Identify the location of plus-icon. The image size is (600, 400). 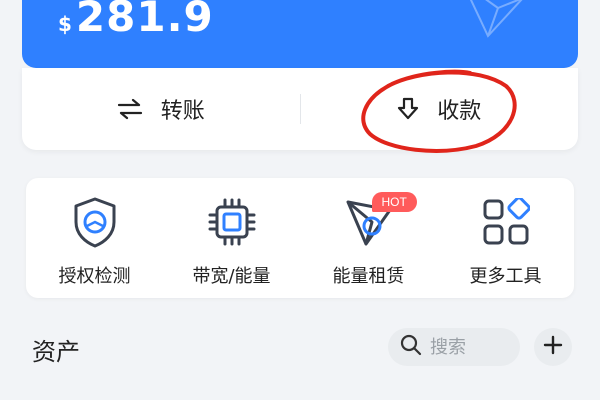
(553, 347).